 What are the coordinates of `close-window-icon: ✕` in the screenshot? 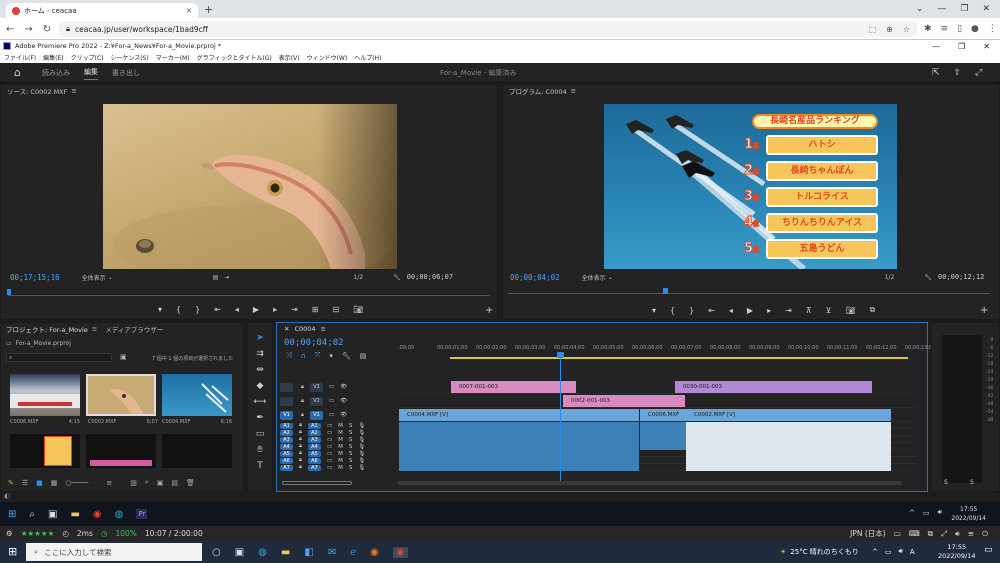 It's located at (986, 9).